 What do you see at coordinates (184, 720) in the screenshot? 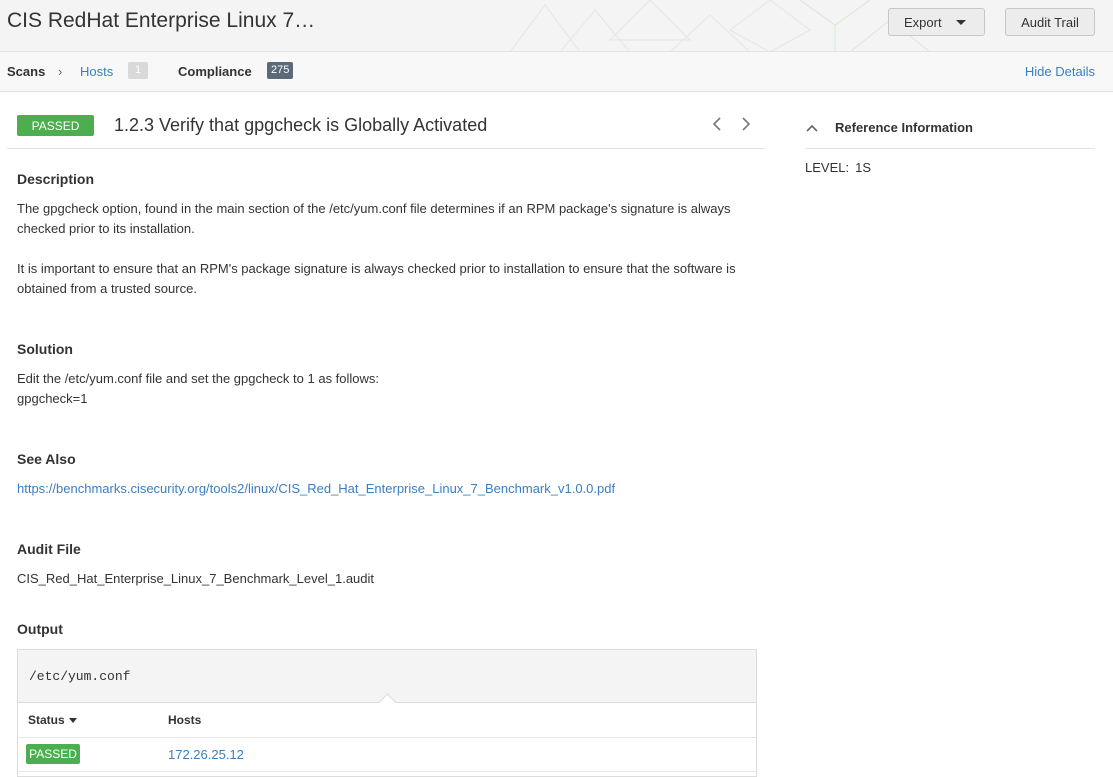
I see `column-header-hosts: Hosts` at bounding box center [184, 720].